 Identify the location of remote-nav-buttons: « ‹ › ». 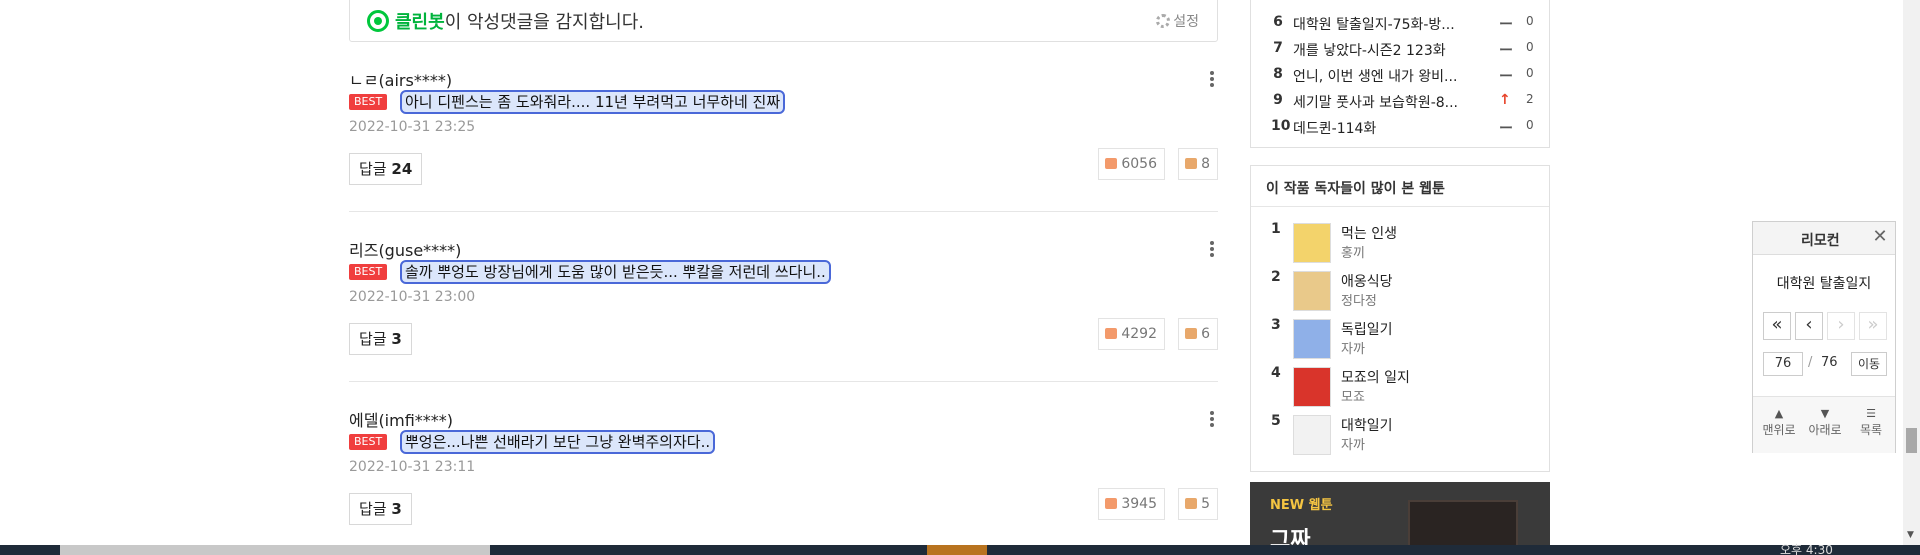
(1825, 327).